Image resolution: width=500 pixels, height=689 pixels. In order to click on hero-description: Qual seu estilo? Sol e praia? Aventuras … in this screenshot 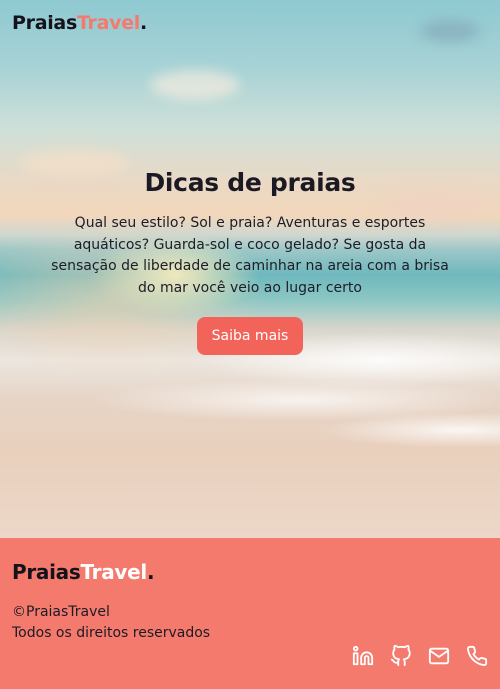, I will do `click(250, 255)`.